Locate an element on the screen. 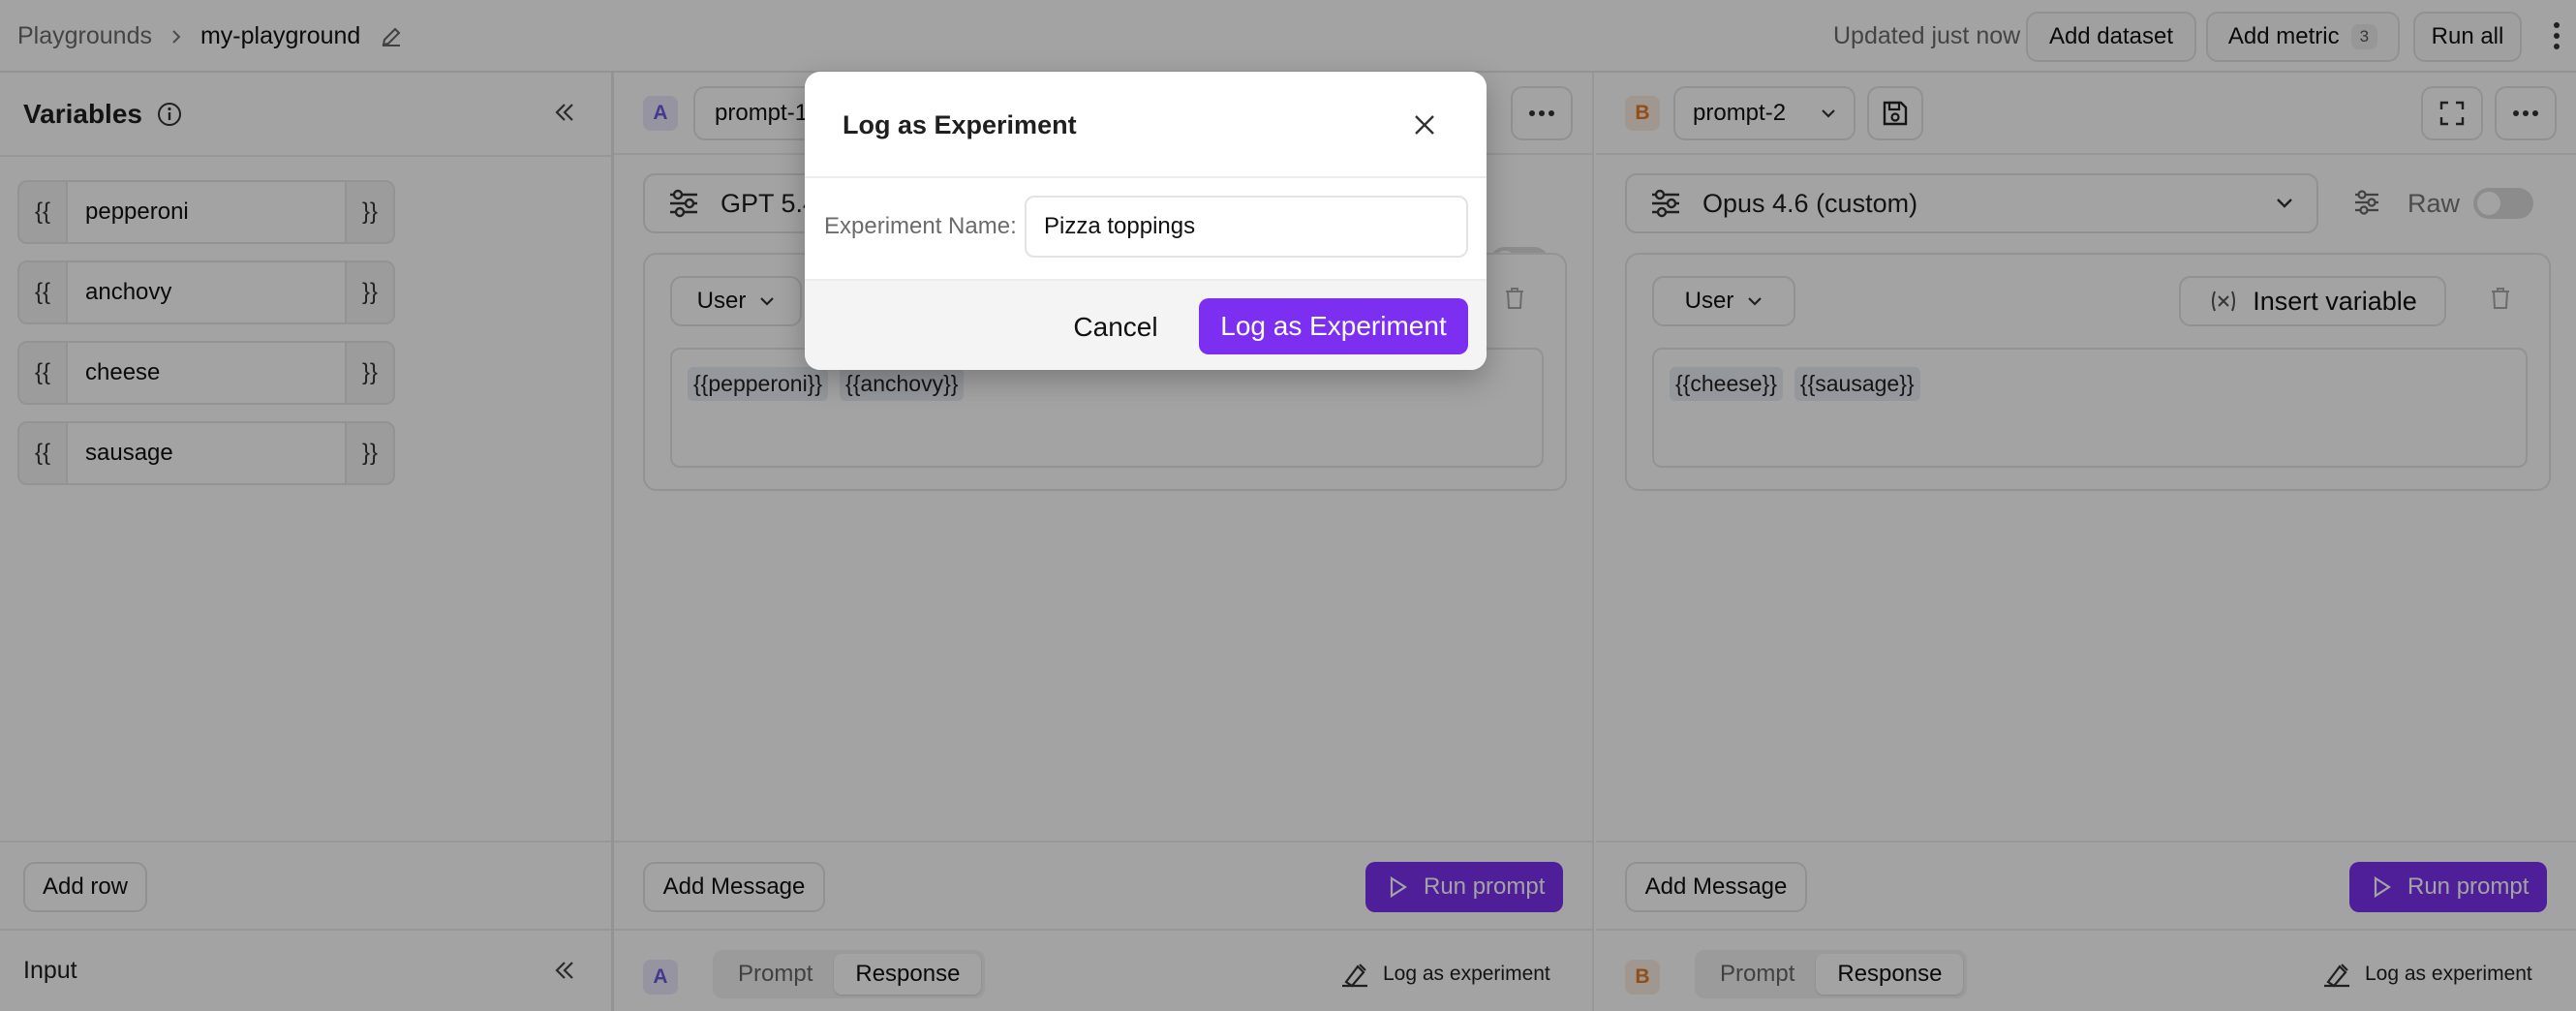  dialog-header: Log as Experiment is located at coordinates (1146, 125).